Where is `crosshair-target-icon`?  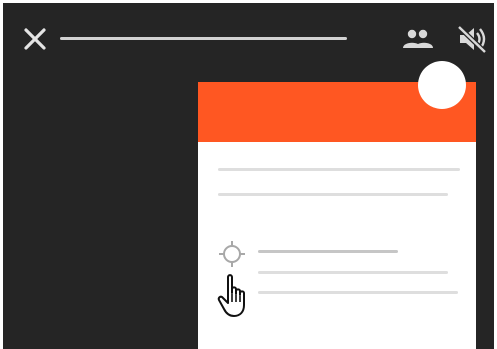
crosshair-target-icon is located at coordinates (232, 254).